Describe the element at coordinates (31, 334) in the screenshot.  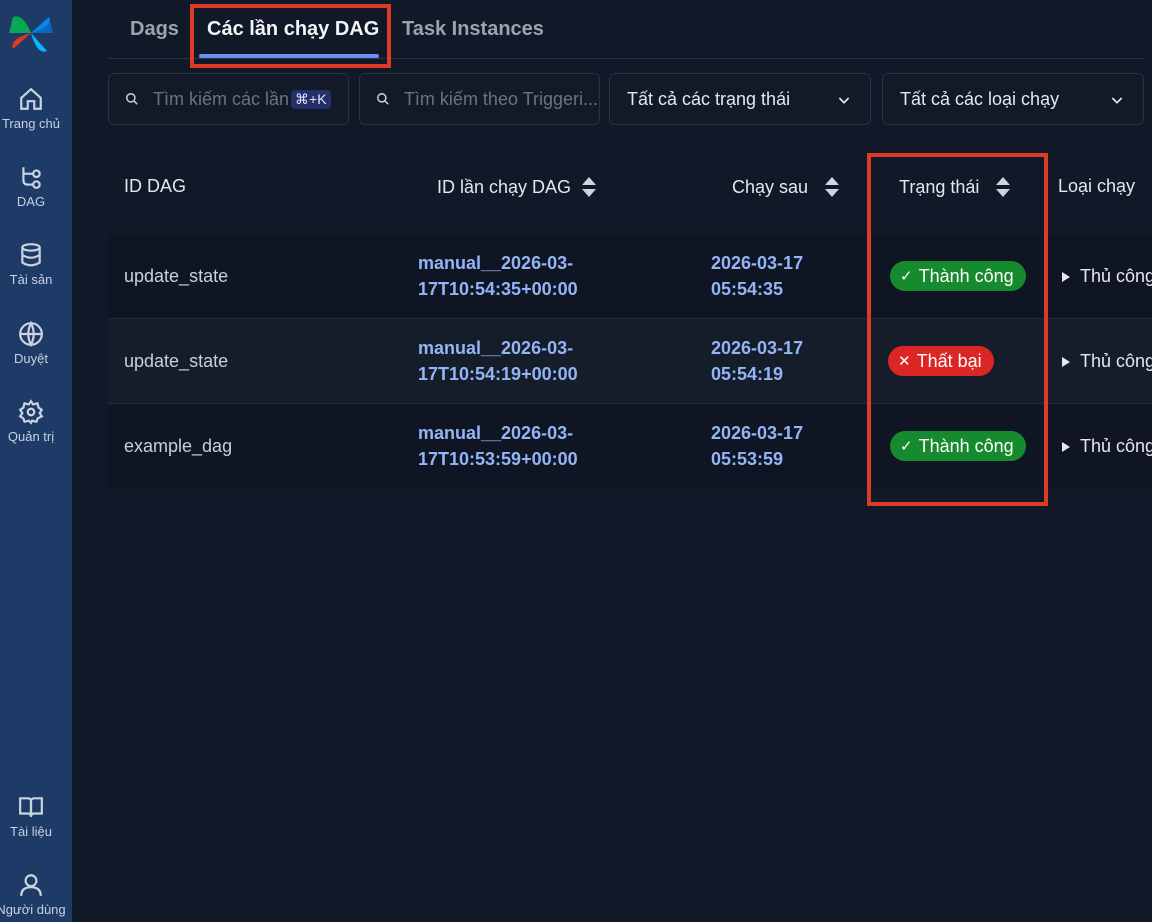
I see `globe-icon` at that location.